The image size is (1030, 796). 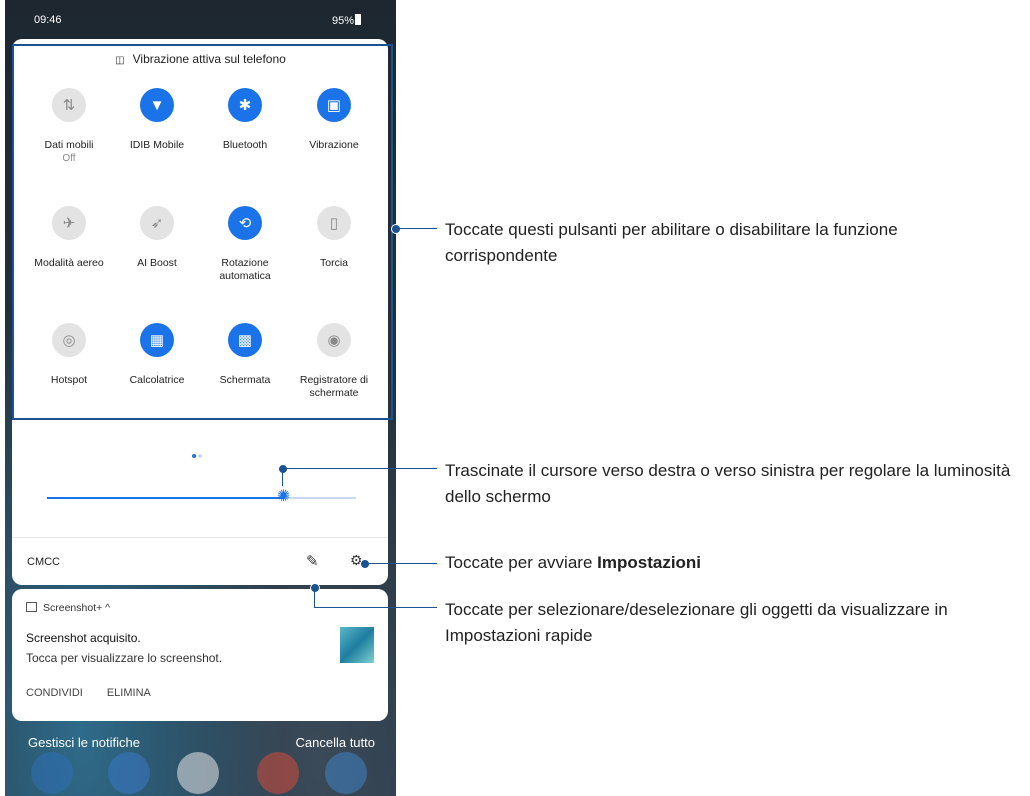 I want to click on callout-line-brightness, so click(x=361, y=468).